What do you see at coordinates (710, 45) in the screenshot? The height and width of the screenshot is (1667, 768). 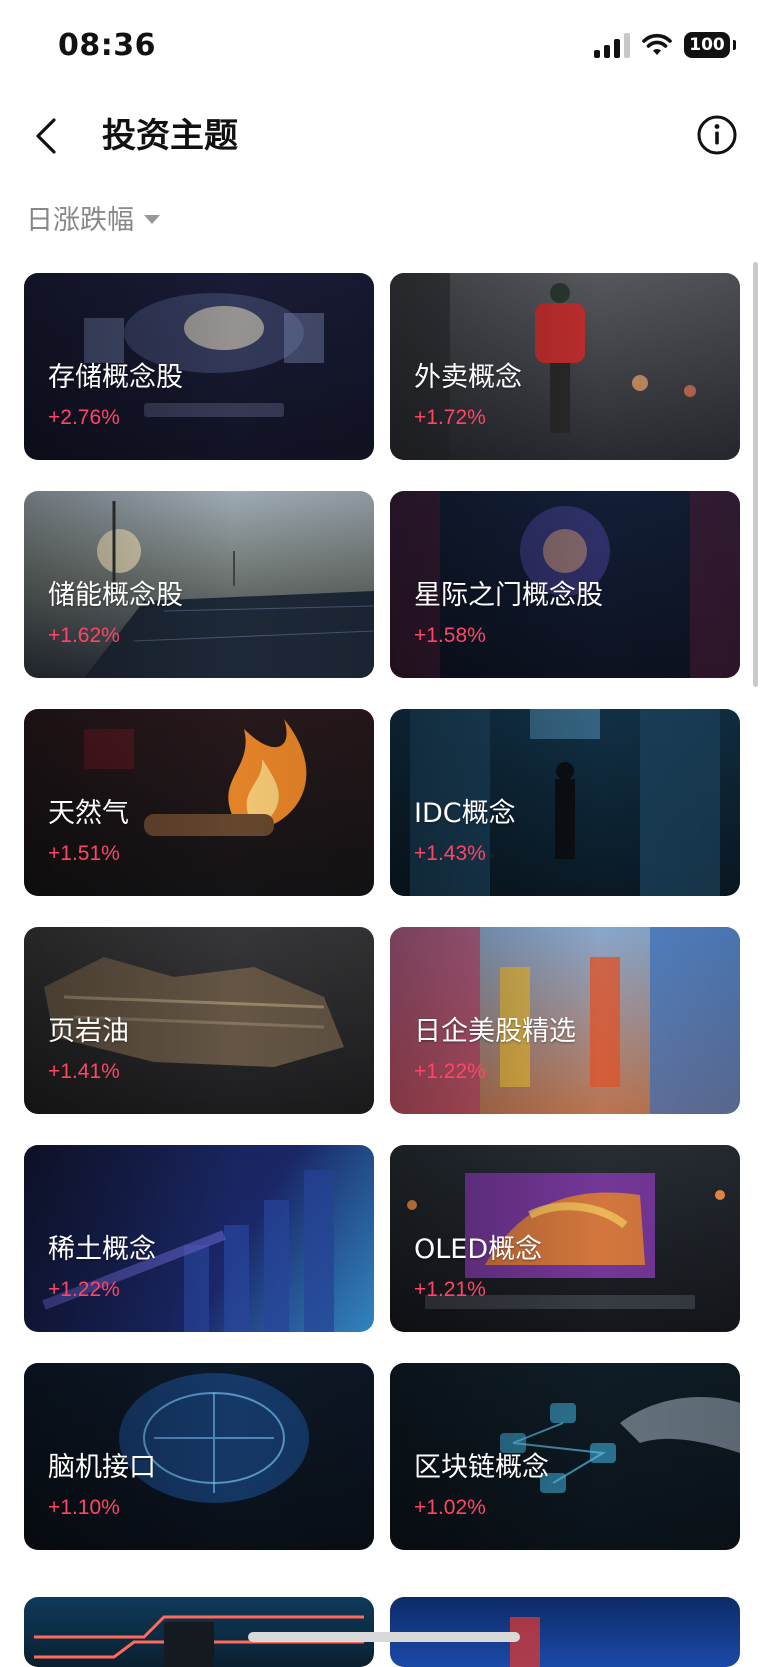 I see `battery-icon: 100` at bounding box center [710, 45].